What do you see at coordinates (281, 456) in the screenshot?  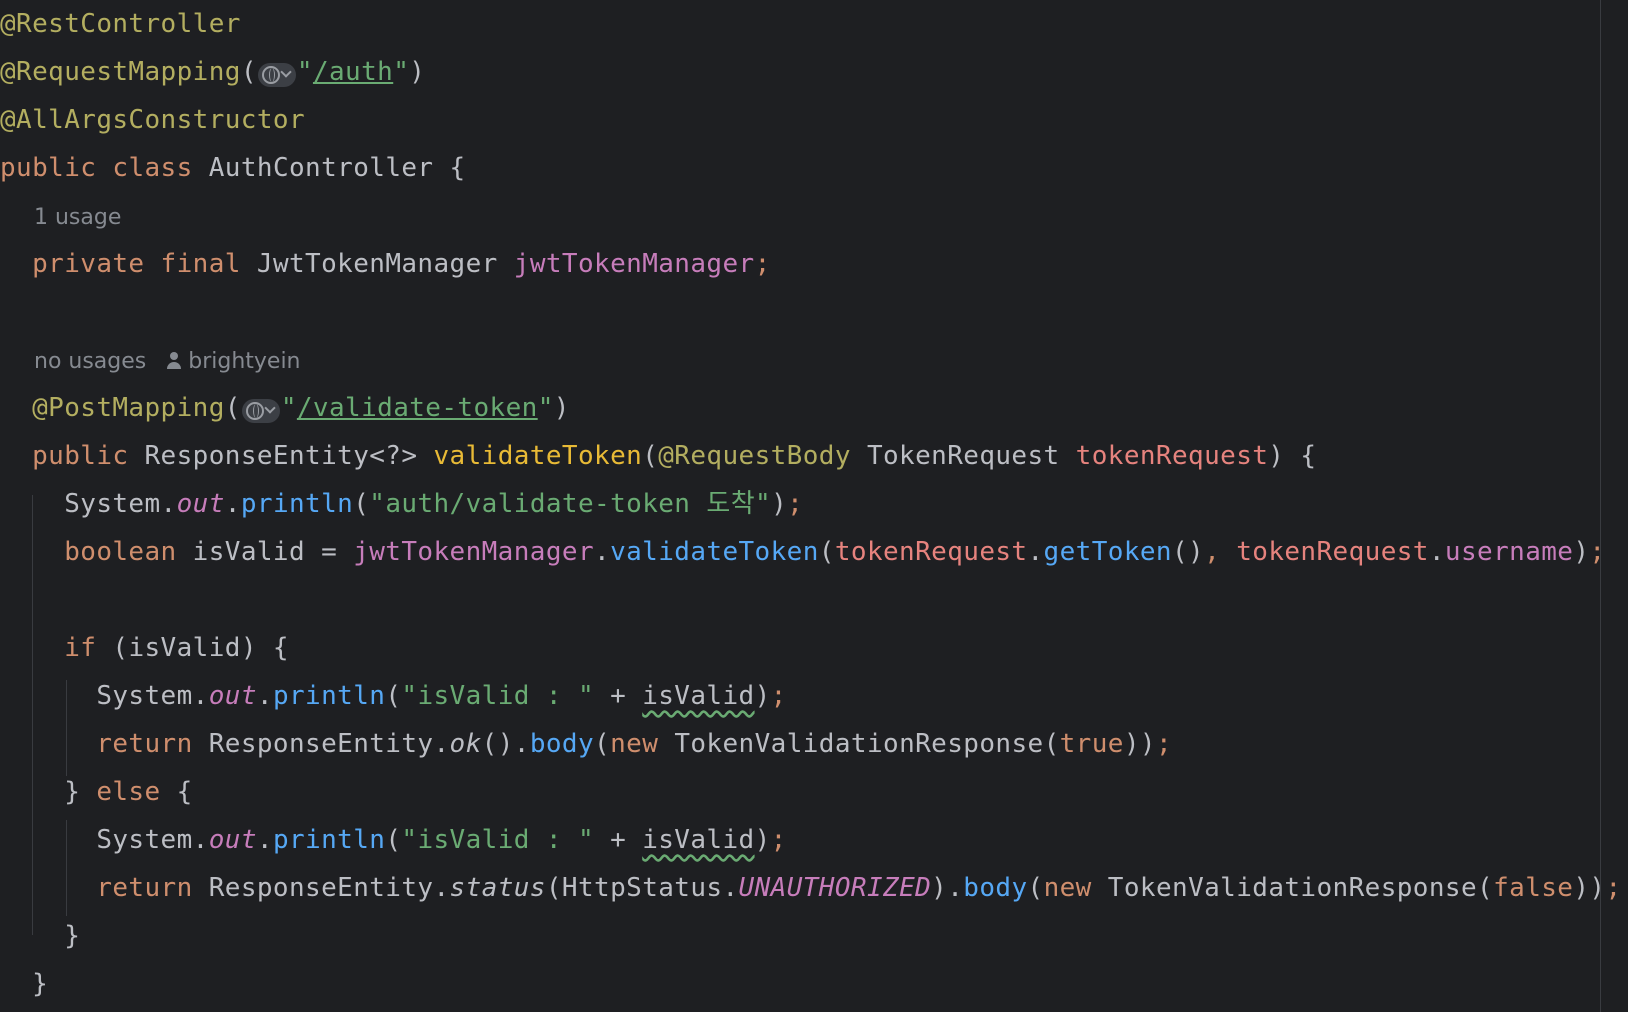 I see `type-response-entity-generic: ResponseEntity<?>` at bounding box center [281, 456].